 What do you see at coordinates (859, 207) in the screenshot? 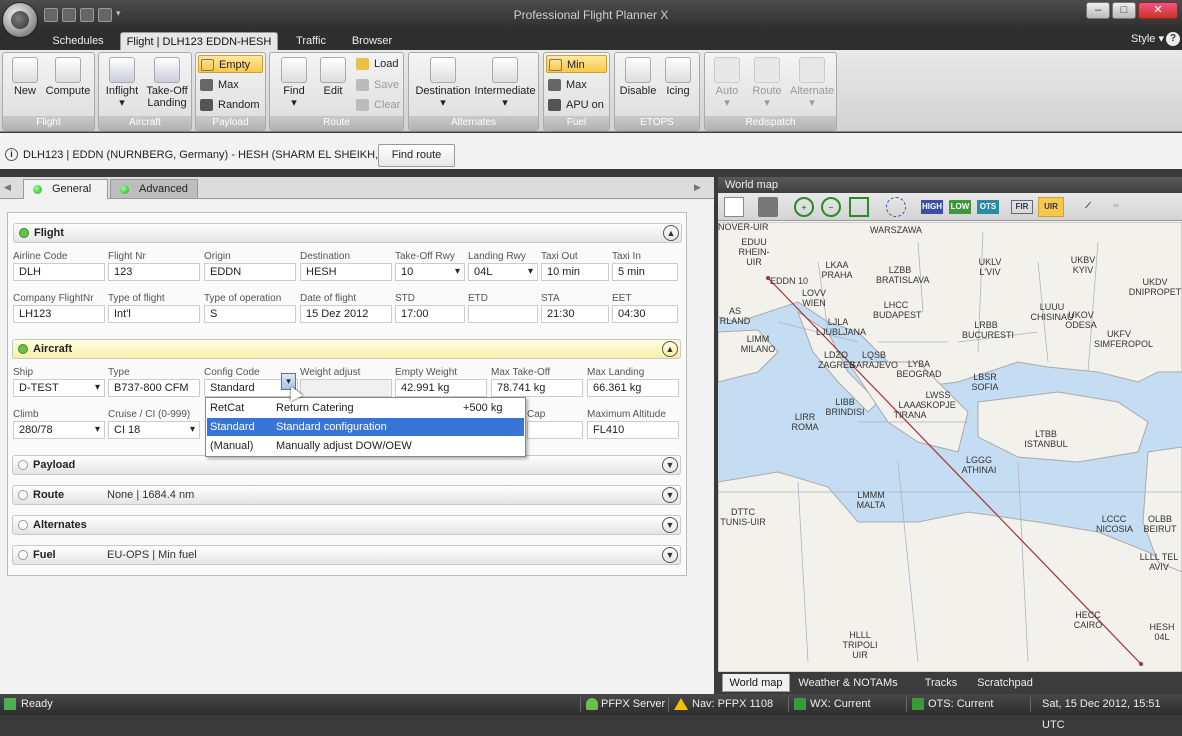
I see `zoom-fit-icon` at bounding box center [859, 207].